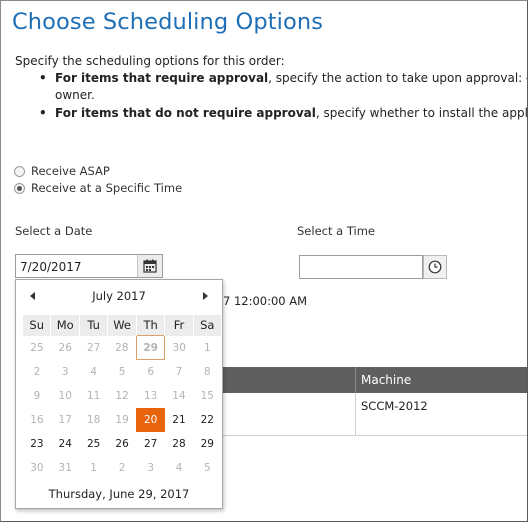 This screenshot has width=528, height=522. I want to click on calendar-day: 11, so click(94, 396).